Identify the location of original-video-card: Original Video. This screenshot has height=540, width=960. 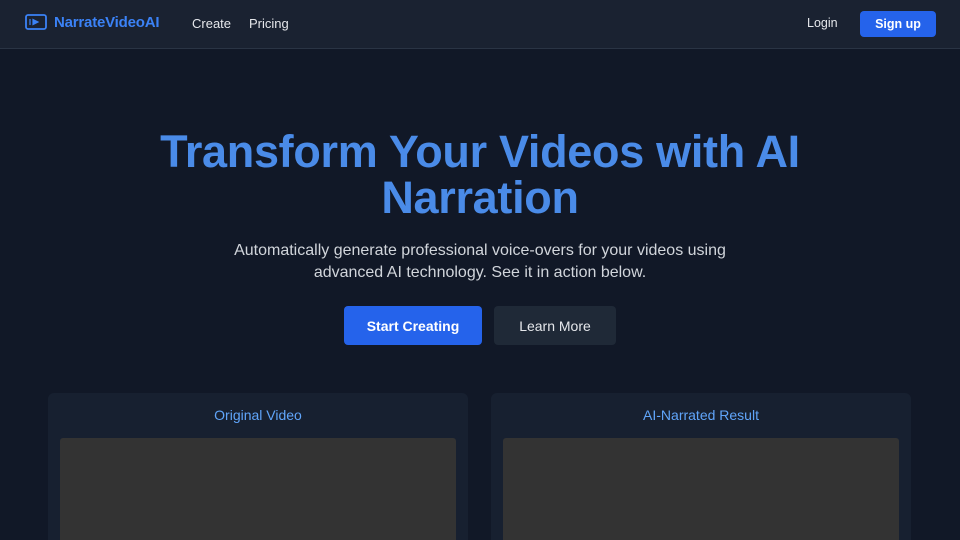
(258, 466).